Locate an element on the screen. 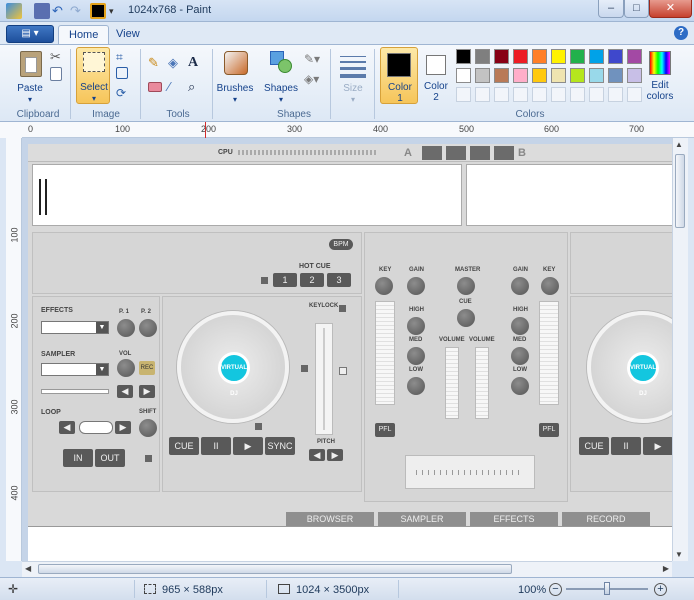 Image resolution: width=694 pixels, height=600 pixels. scroll-right-icon: ▶ is located at coordinates (666, 568).